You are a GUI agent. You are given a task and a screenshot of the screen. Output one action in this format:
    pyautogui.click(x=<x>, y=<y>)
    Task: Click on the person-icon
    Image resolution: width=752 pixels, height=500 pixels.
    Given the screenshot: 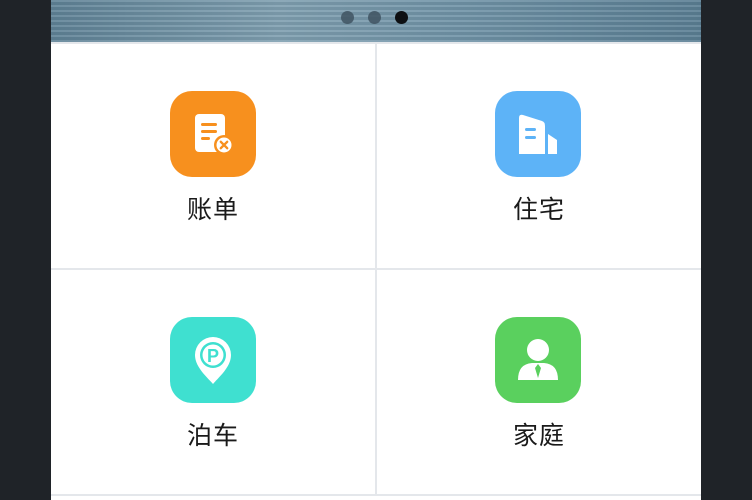 What is the action you would take?
    pyautogui.click(x=538, y=360)
    